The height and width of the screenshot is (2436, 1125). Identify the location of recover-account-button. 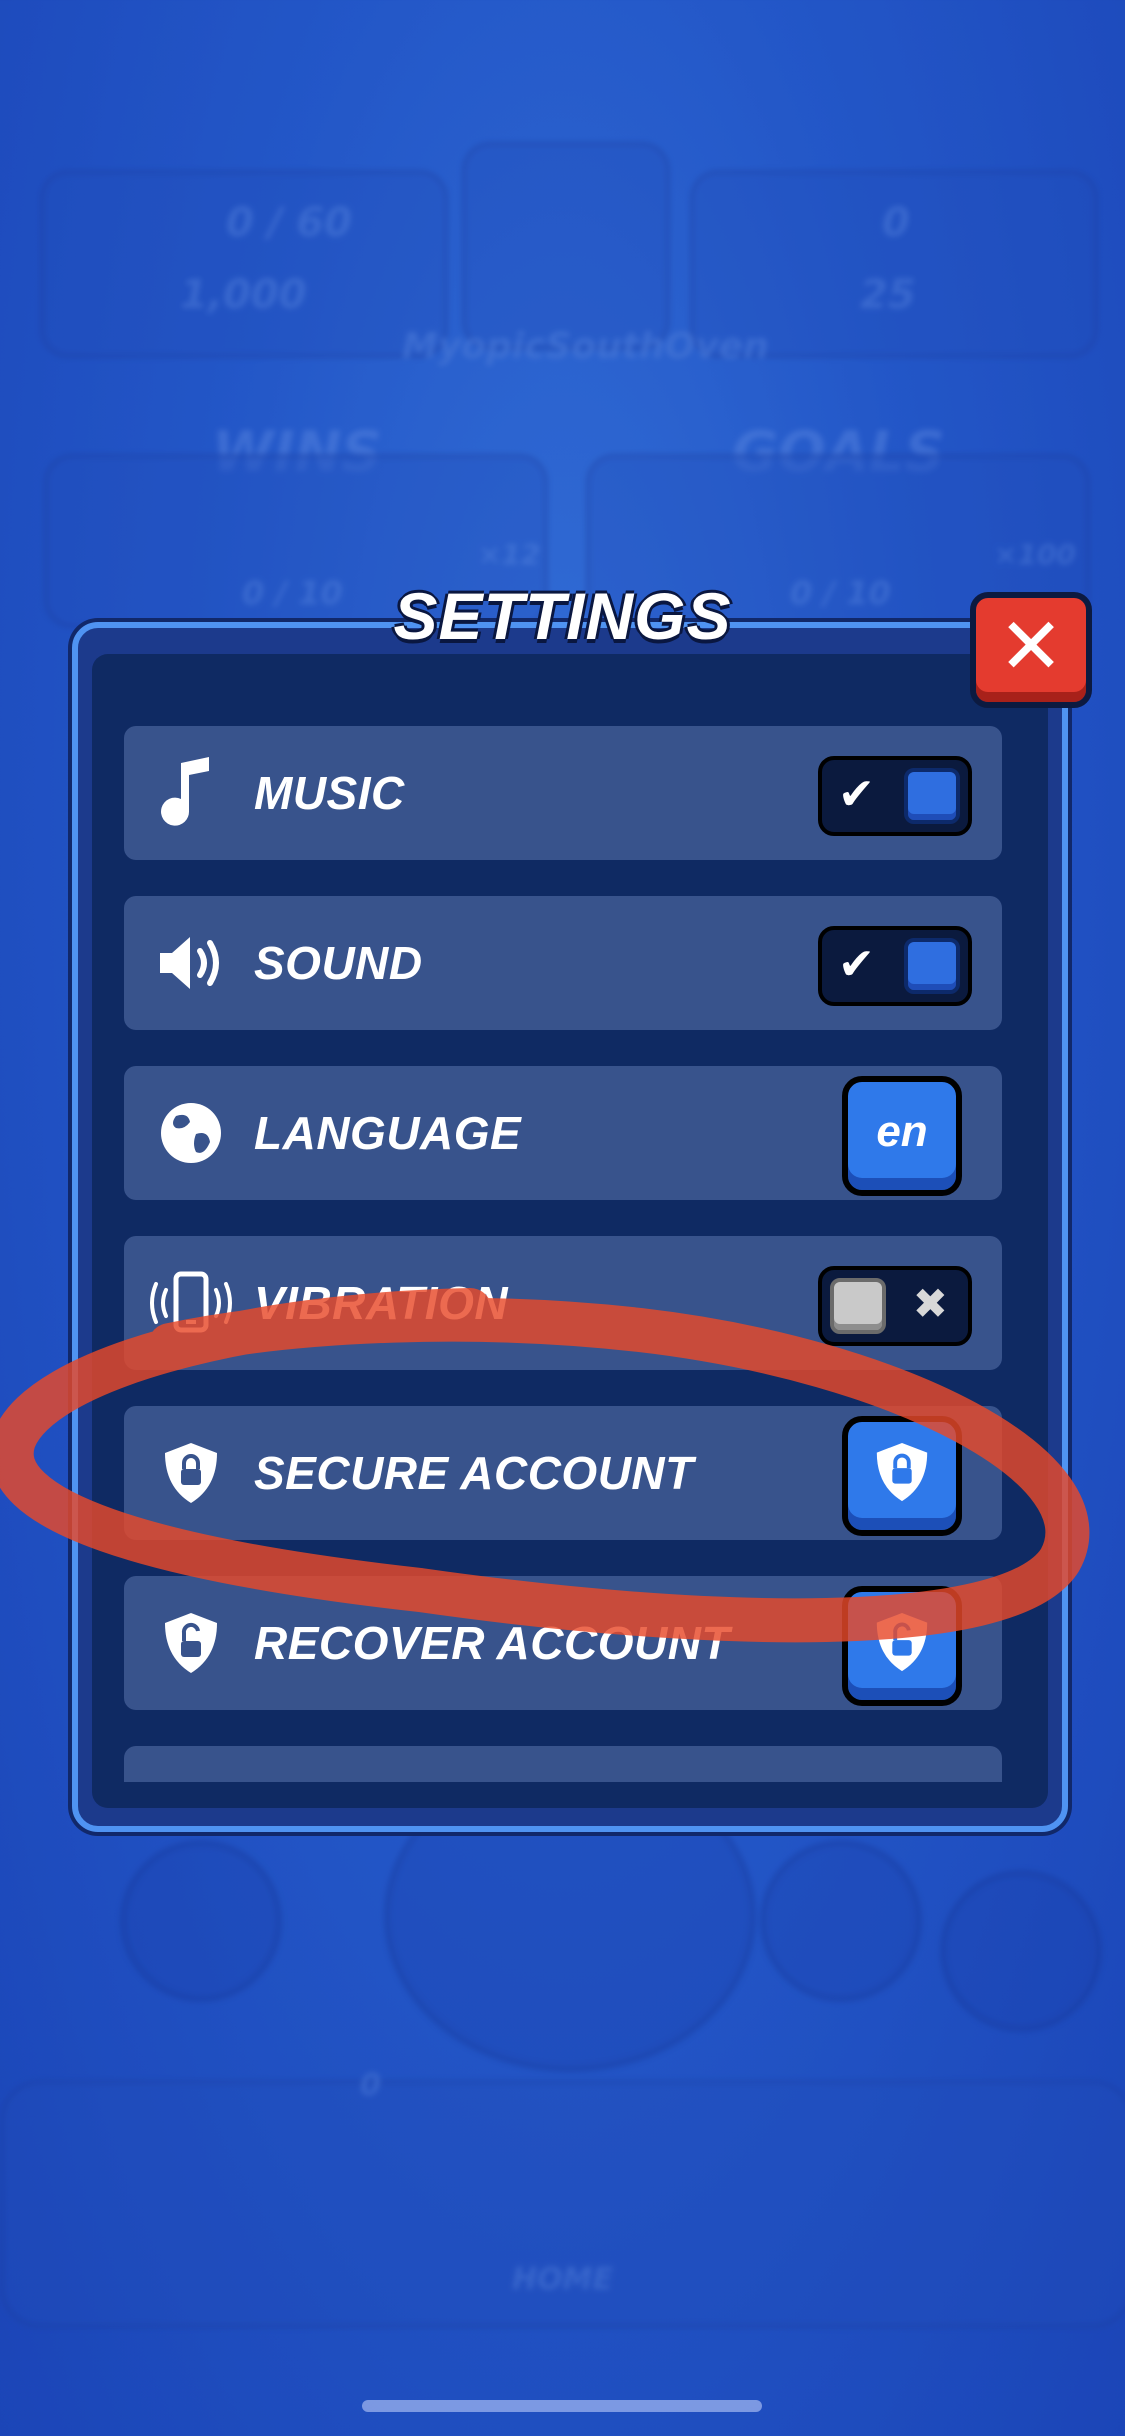
(902, 1646).